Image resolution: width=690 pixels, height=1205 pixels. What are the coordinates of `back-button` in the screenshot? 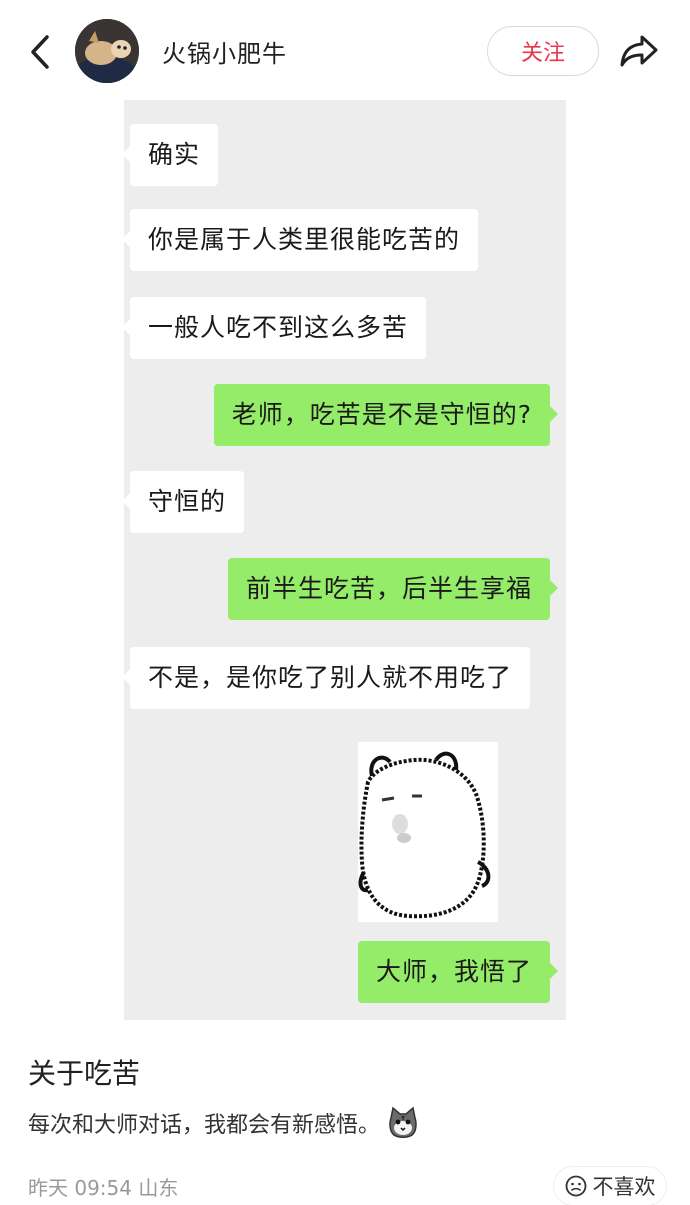 It's located at (40, 52).